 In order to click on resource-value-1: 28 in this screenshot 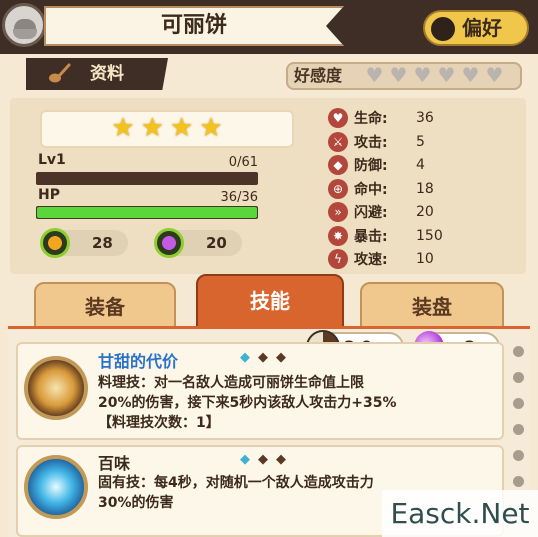, I will do `click(102, 243)`.